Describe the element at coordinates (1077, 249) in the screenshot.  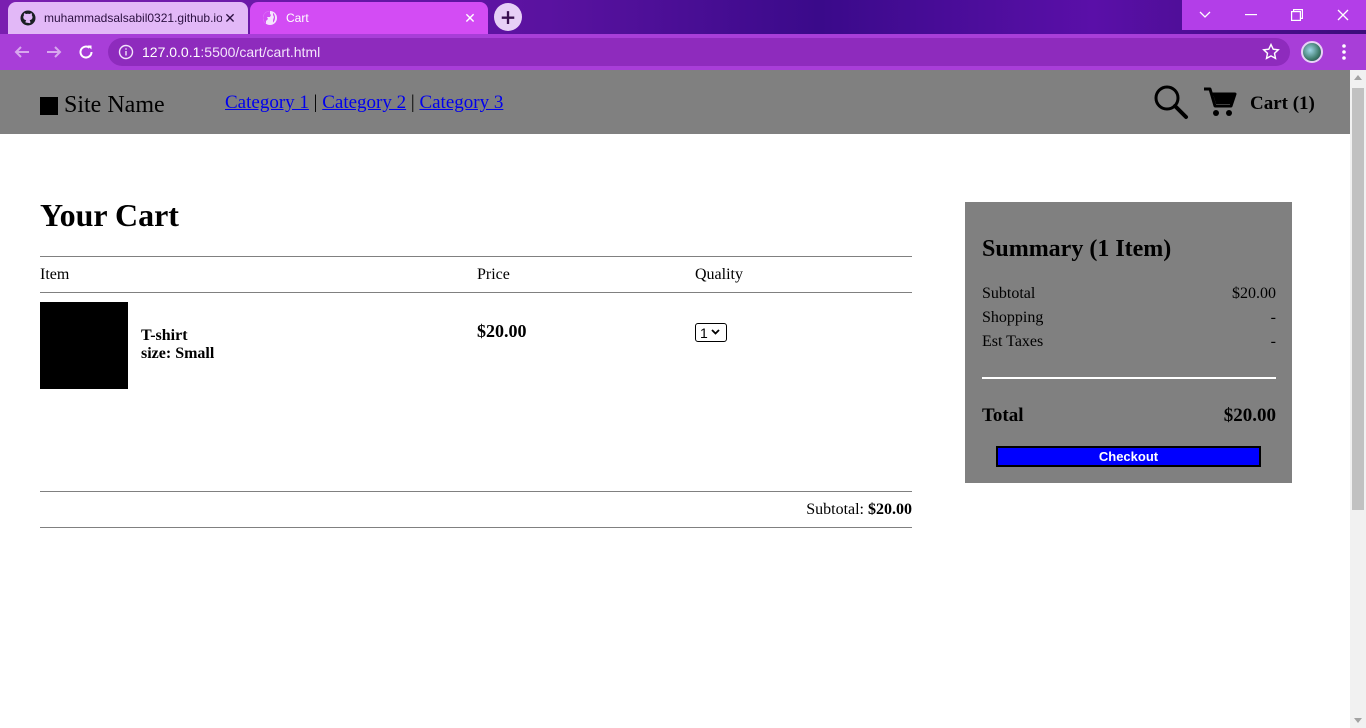
I see `summary-title: Summary (1 Item)` at that location.